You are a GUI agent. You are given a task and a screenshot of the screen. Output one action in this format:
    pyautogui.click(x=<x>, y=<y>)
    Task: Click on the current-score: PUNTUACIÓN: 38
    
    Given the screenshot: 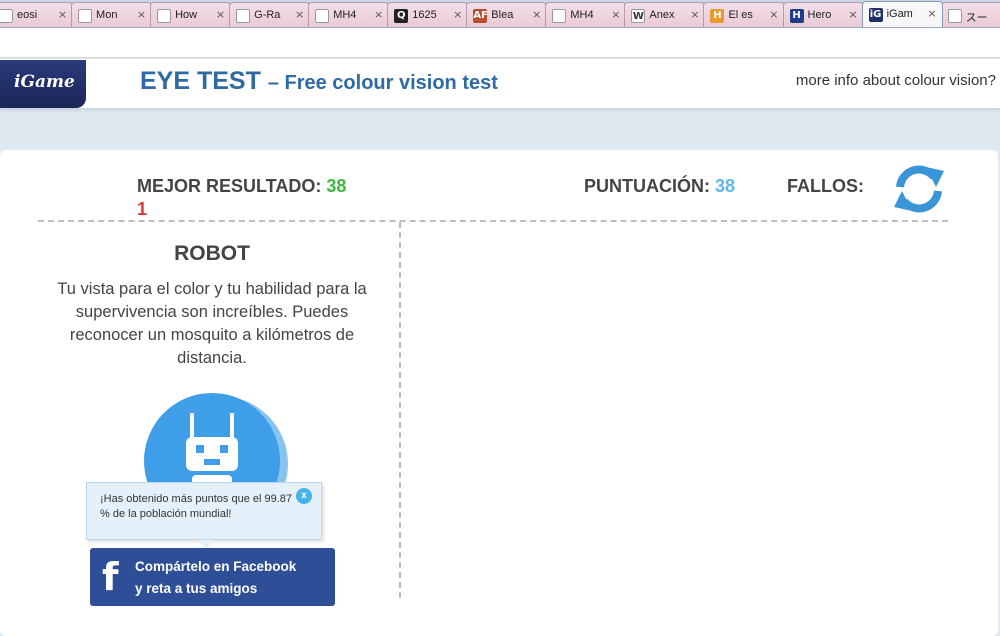 What is the action you would take?
    pyautogui.click(x=659, y=186)
    